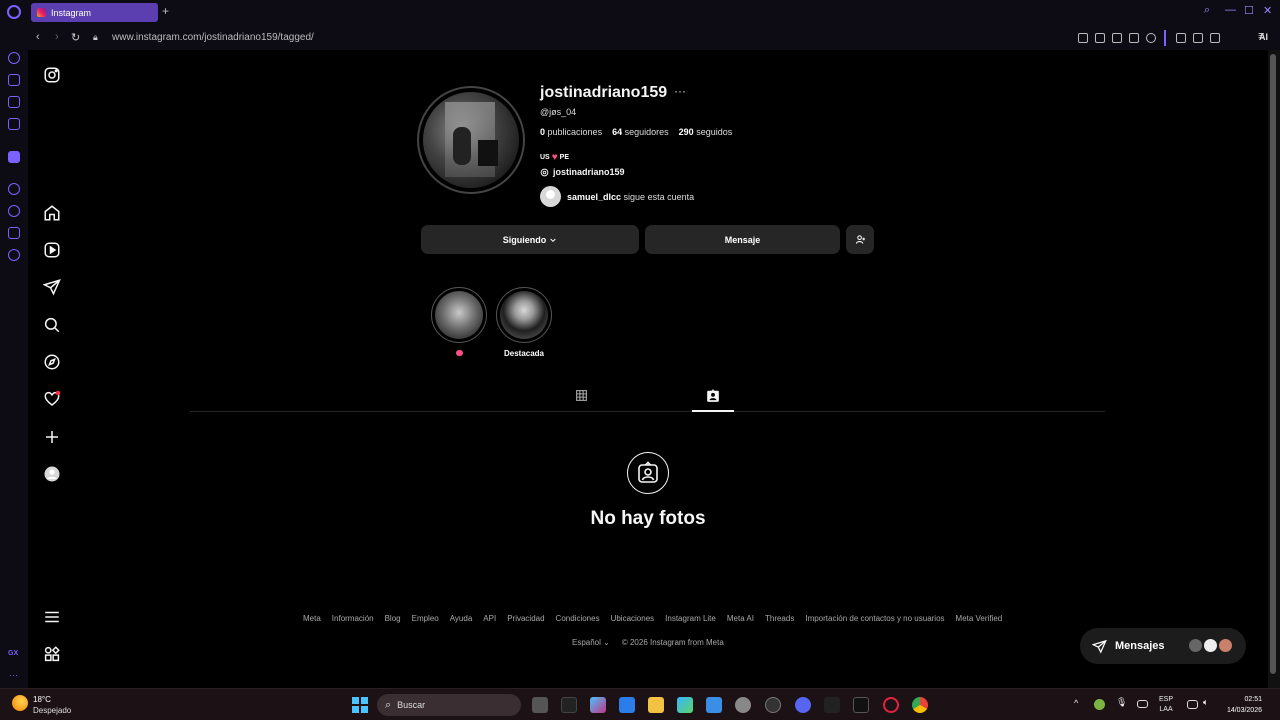 The height and width of the screenshot is (720, 1280). Describe the element at coordinates (1121, 702) in the screenshot. I see `microphone-icon: 🎙︎` at that location.